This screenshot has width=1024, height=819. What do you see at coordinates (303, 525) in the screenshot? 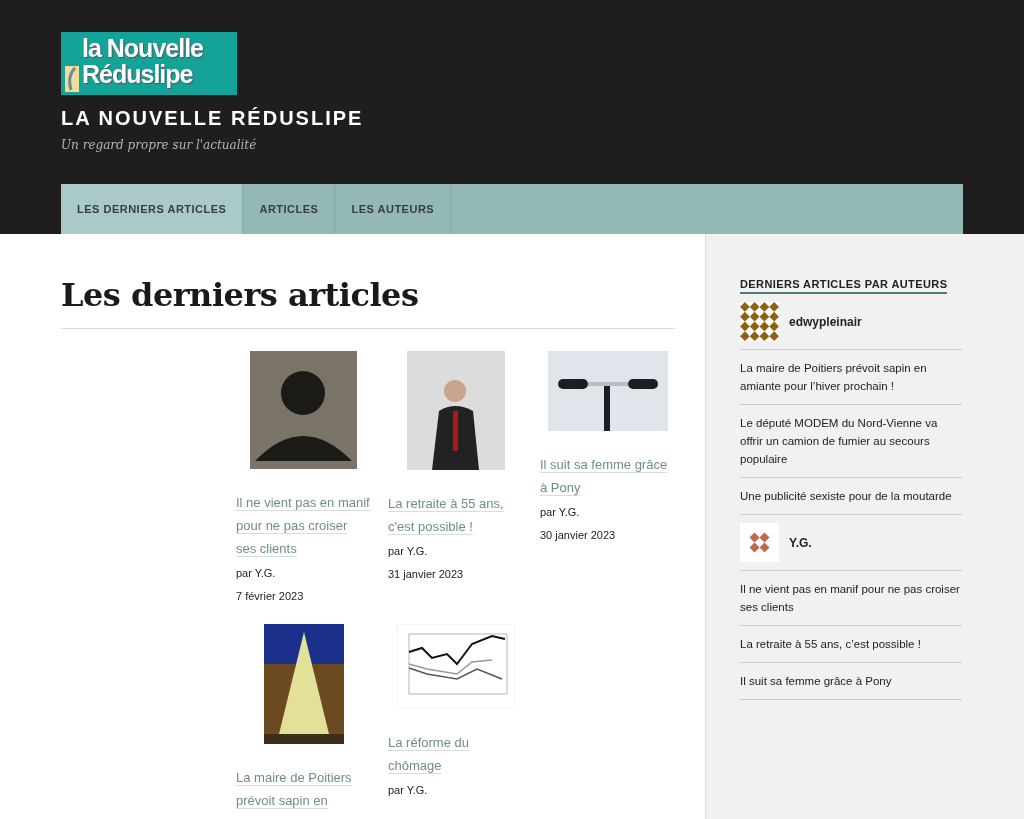
I see `article-title-link: Il ne vient pas en manif pour ne pas croiser ses clients` at bounding box center [303, 525].